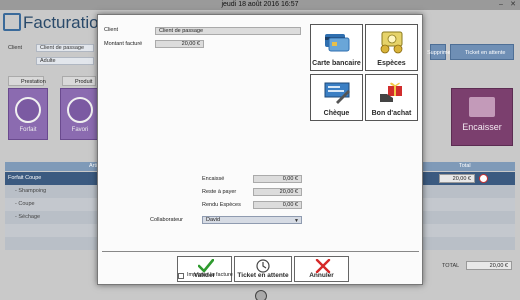 Image resolution: width=520 pixels, height=300 pixels. I want to click on change-field: 0,00 €, so click(277, 205).